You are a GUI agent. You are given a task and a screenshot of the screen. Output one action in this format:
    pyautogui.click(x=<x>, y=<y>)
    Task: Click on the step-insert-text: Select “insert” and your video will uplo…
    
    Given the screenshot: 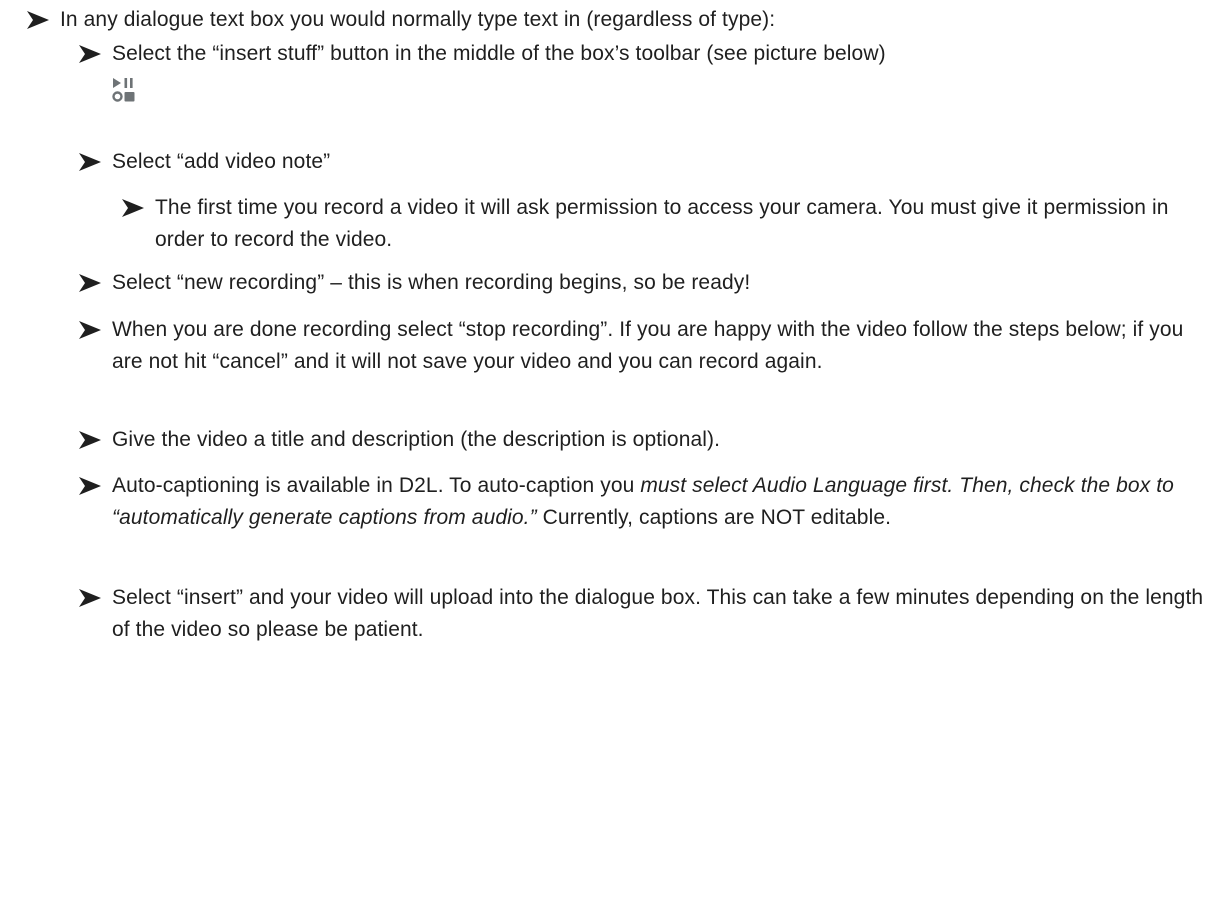 What is the action you would take?
    pyautogui.click(x=658, y=613)
    